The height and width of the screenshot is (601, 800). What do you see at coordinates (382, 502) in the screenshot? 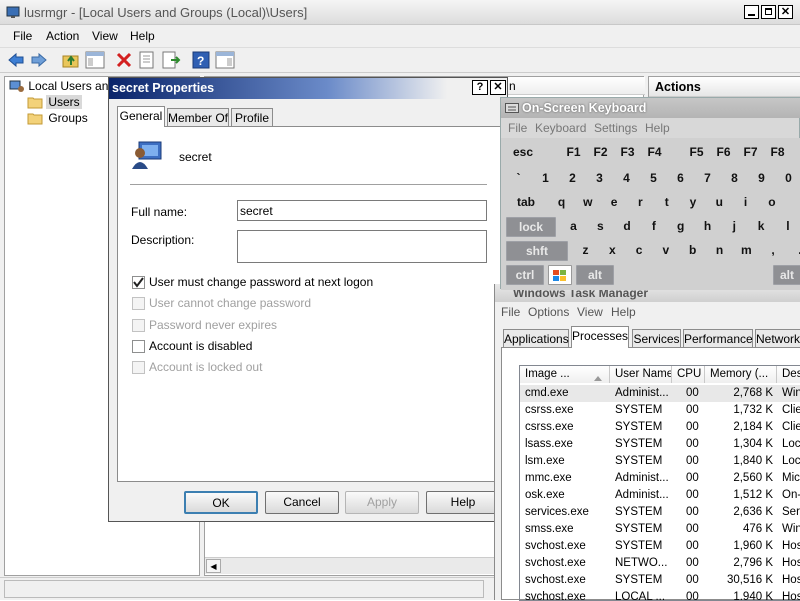
I see `apply-button: Apply` at bounding box center [382, 502].